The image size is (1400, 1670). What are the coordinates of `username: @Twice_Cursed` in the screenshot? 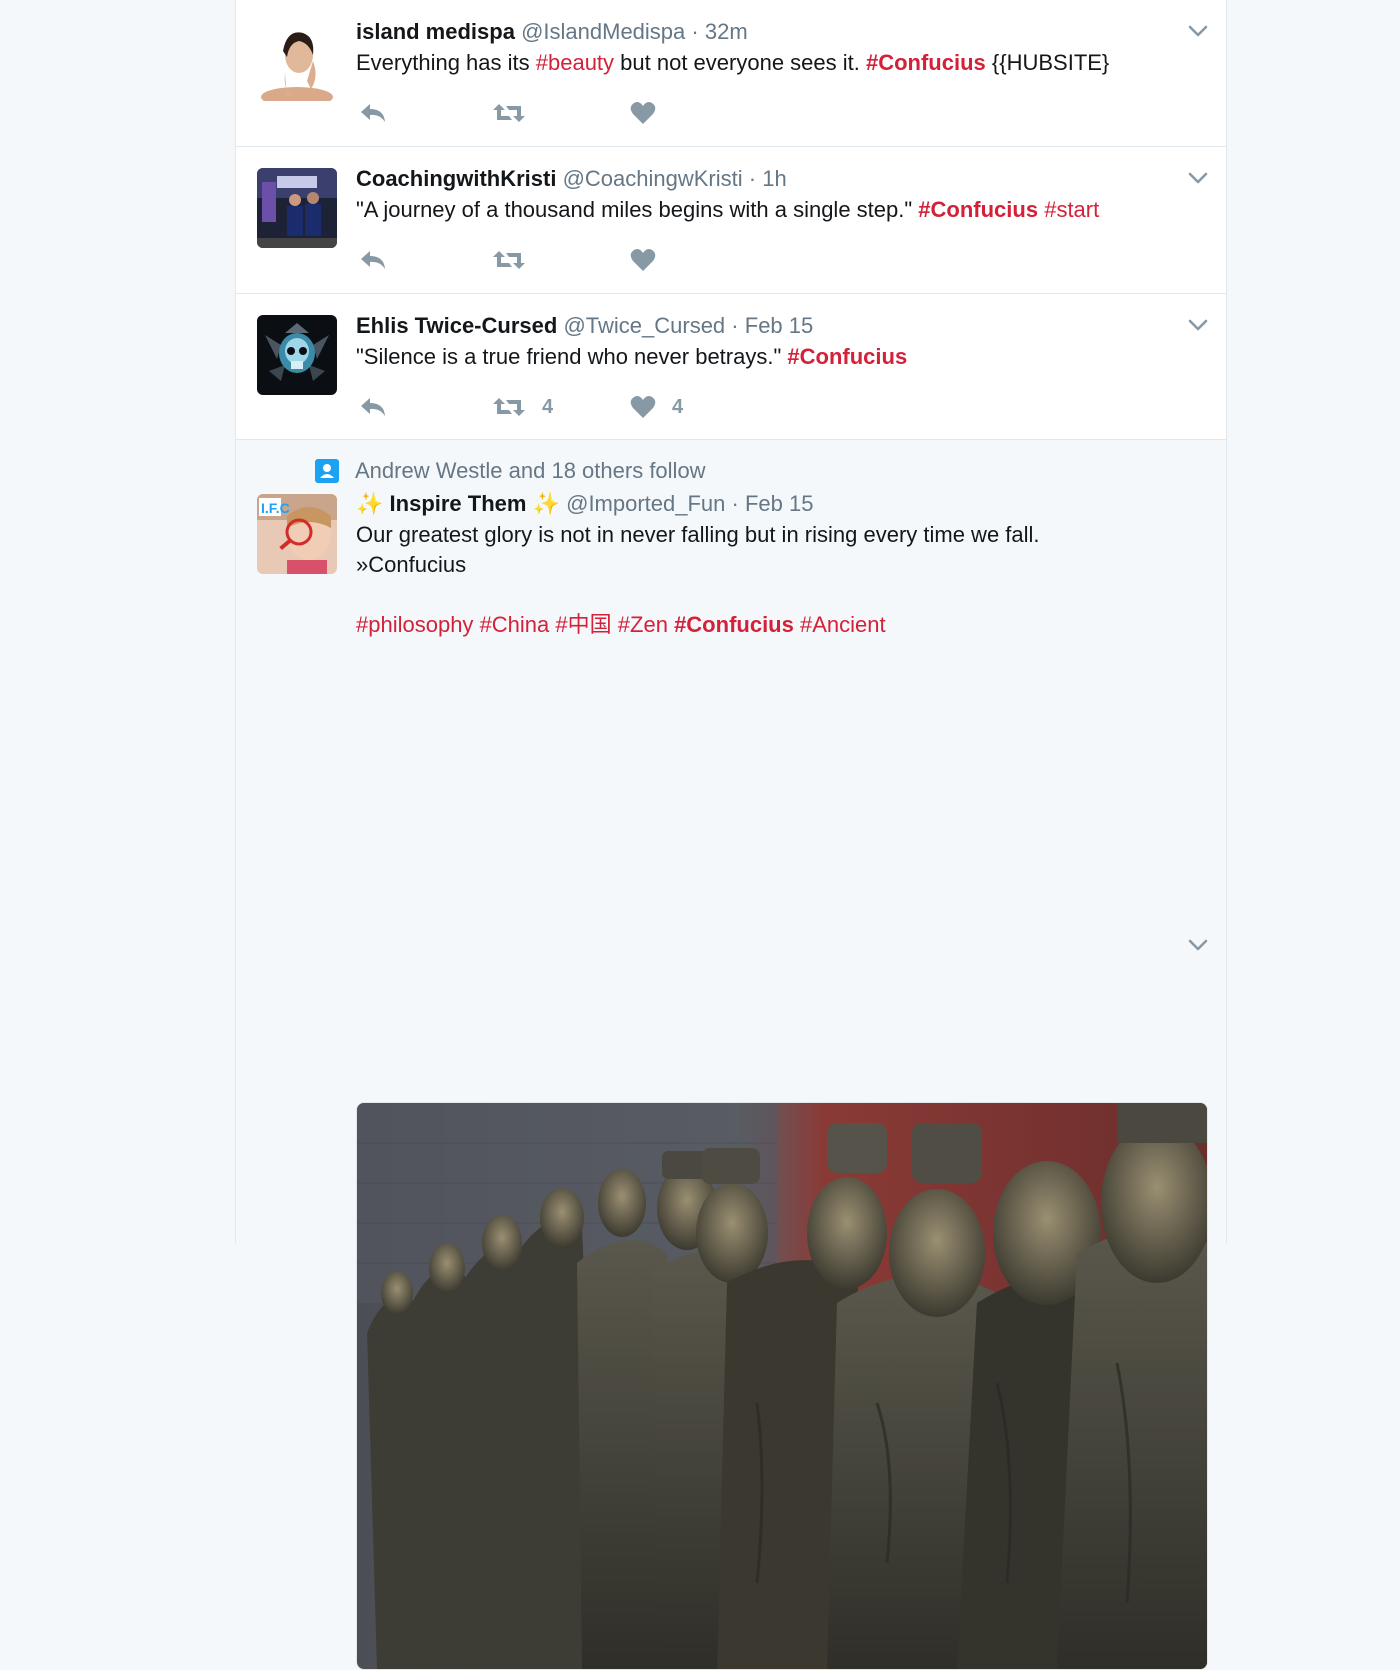 It's located at (644, 325).